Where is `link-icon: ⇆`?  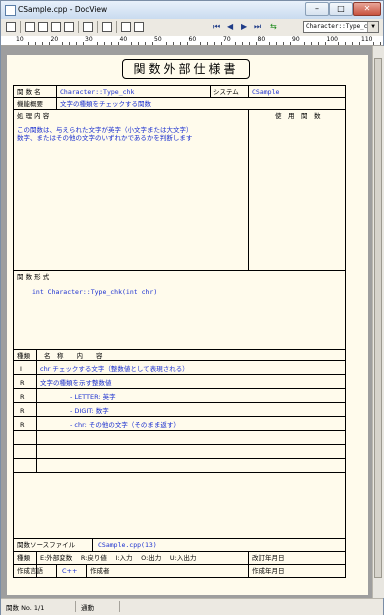
link-icon: ⇆ is located at coordinates (273, 27).